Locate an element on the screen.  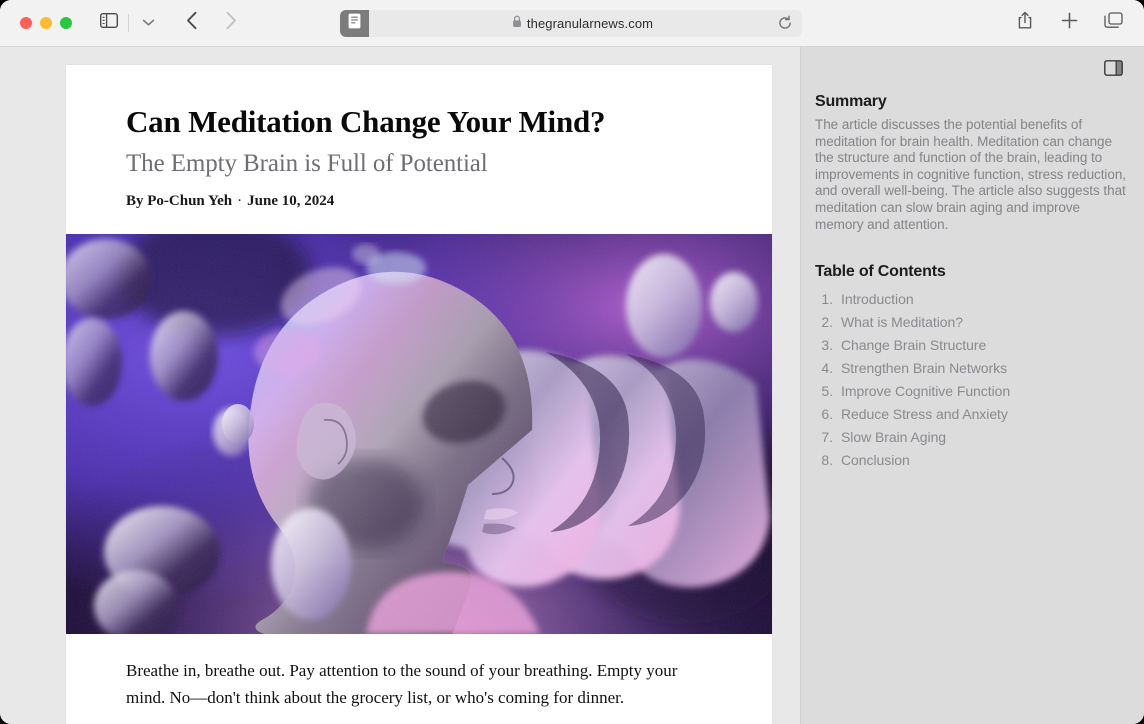
toc-label: Strengthen Brain Networks is located at coordinates (924, 367).